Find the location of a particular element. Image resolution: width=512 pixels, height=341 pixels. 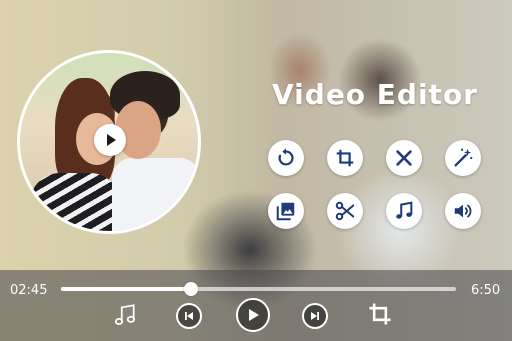

total-time: 6:50 is located at coordinates (486, 290).